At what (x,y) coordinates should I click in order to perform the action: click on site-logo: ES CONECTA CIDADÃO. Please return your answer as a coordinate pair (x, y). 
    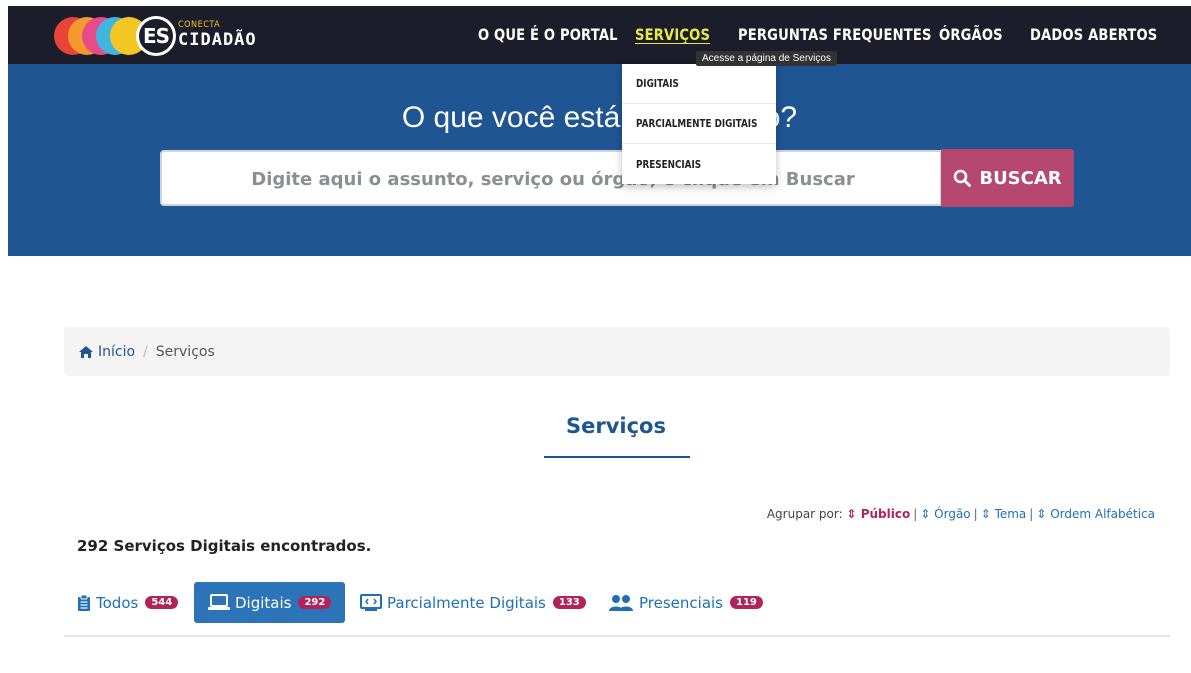
    Looking at the image, I should click on (159, 36).